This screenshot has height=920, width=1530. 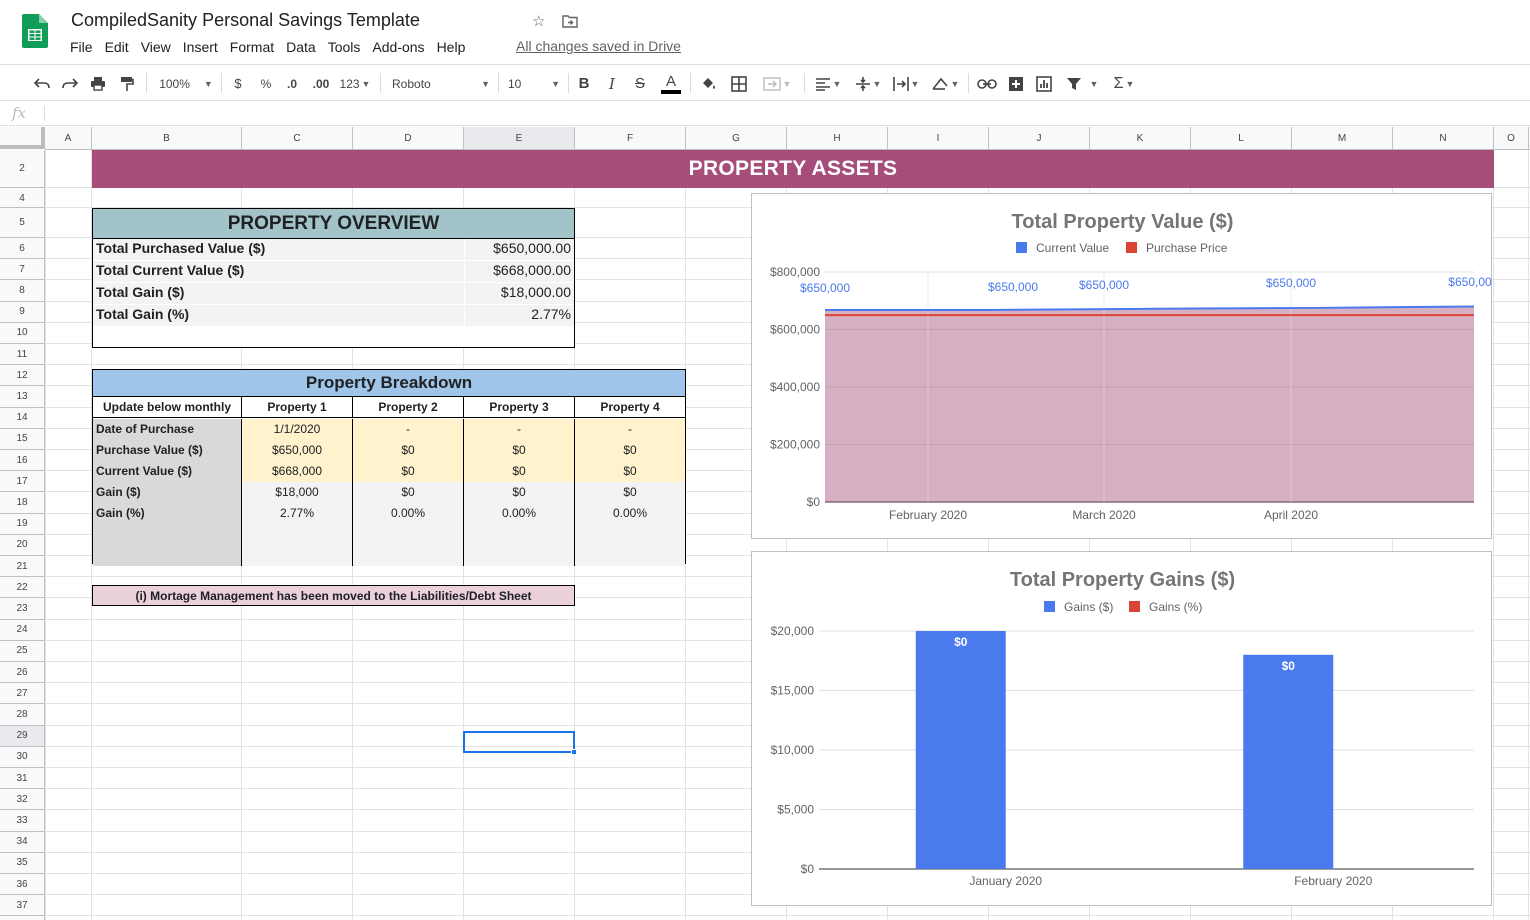 What do you see at coordinates (1039, 138) in the screenshot?
I see `column-header-j: J` at bounding box center [1039, 138].